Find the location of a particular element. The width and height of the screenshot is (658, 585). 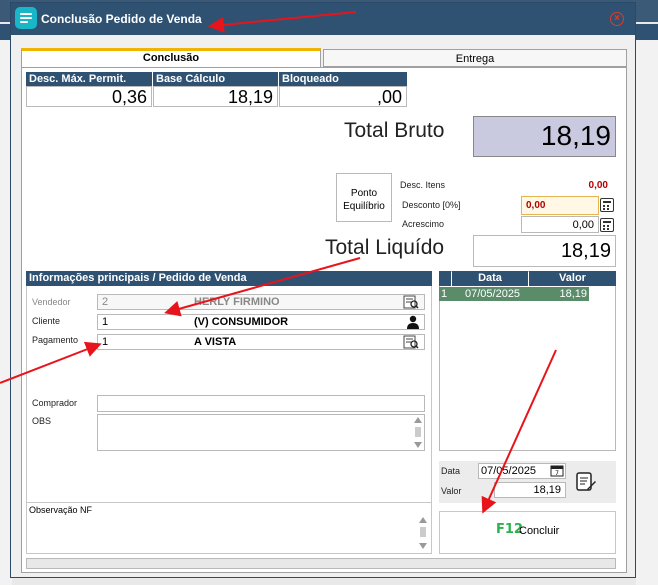

svg-text: 7 is located at coordinates (557, 473).